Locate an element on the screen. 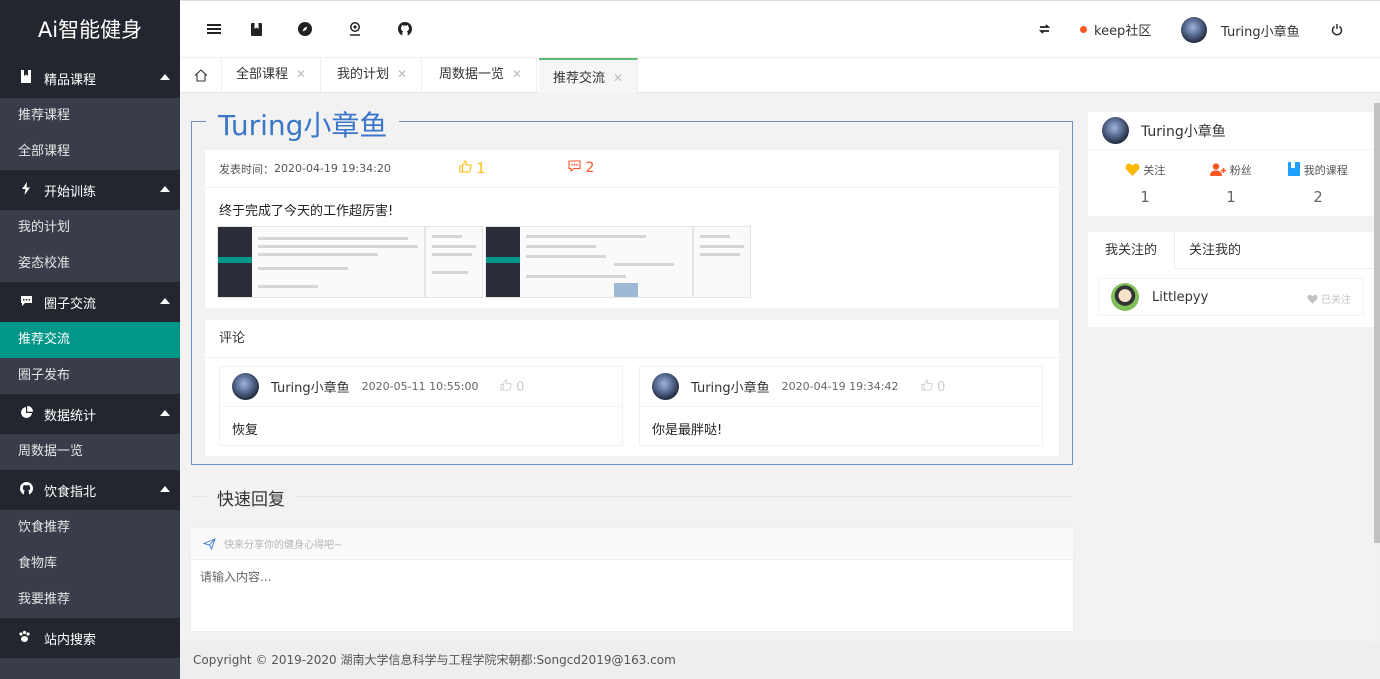 This screenshot has width=1380, height=679. tab-weekly-data: 周数据一览 ✕ is located at coordinates (481, 75).